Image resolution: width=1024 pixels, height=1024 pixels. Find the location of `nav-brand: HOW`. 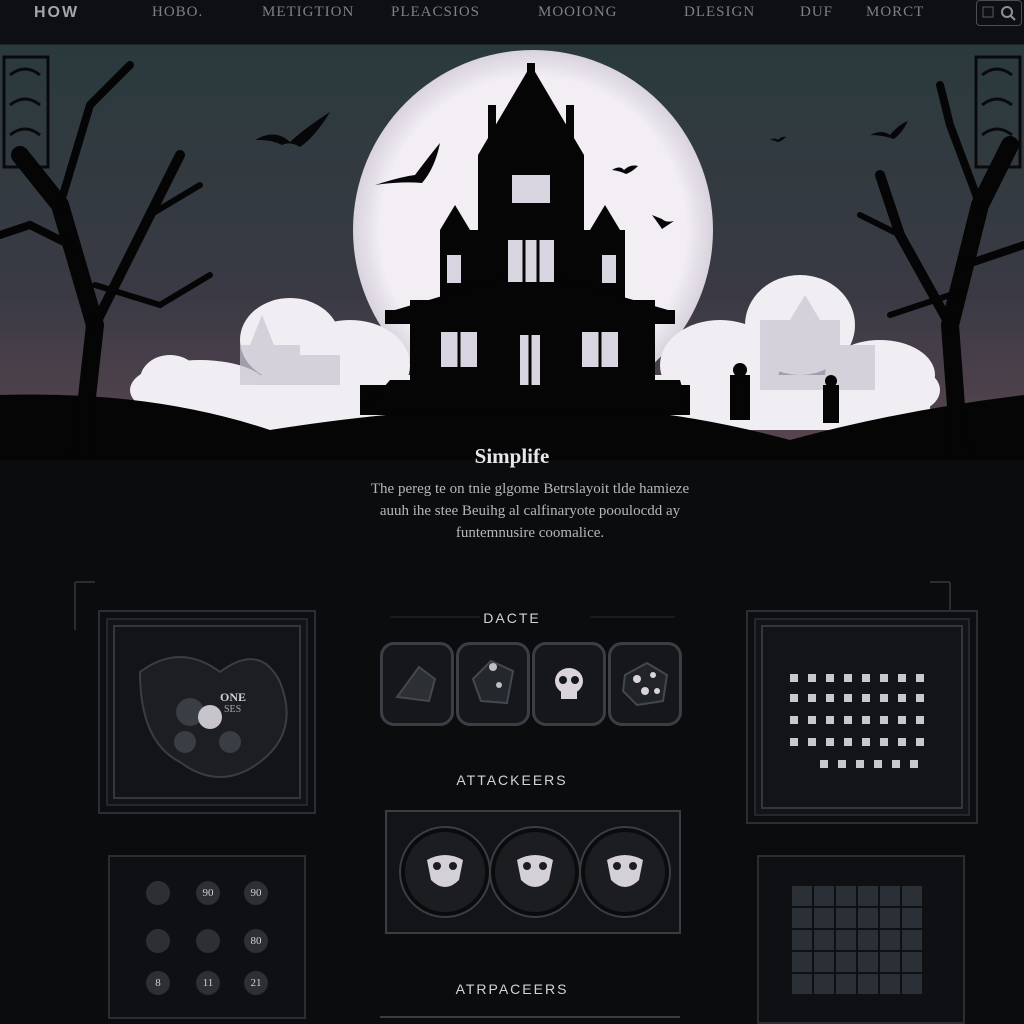

nav-brand: HOW is located at coordinates (56, 13).